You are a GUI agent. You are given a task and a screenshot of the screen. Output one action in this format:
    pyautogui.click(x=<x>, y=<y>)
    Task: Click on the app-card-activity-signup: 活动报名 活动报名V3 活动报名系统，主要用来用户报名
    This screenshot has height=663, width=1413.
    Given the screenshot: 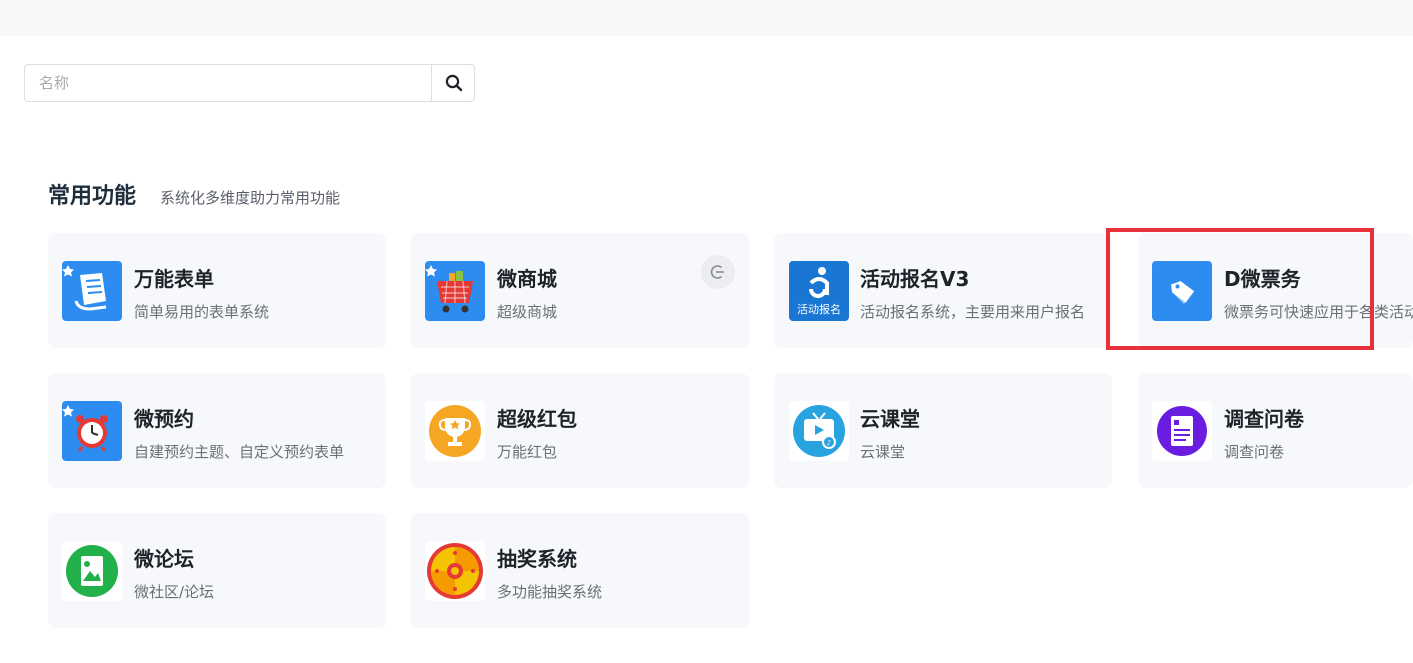 What is the action you would take?
    pyautogui.click(x=943, y=290)
    